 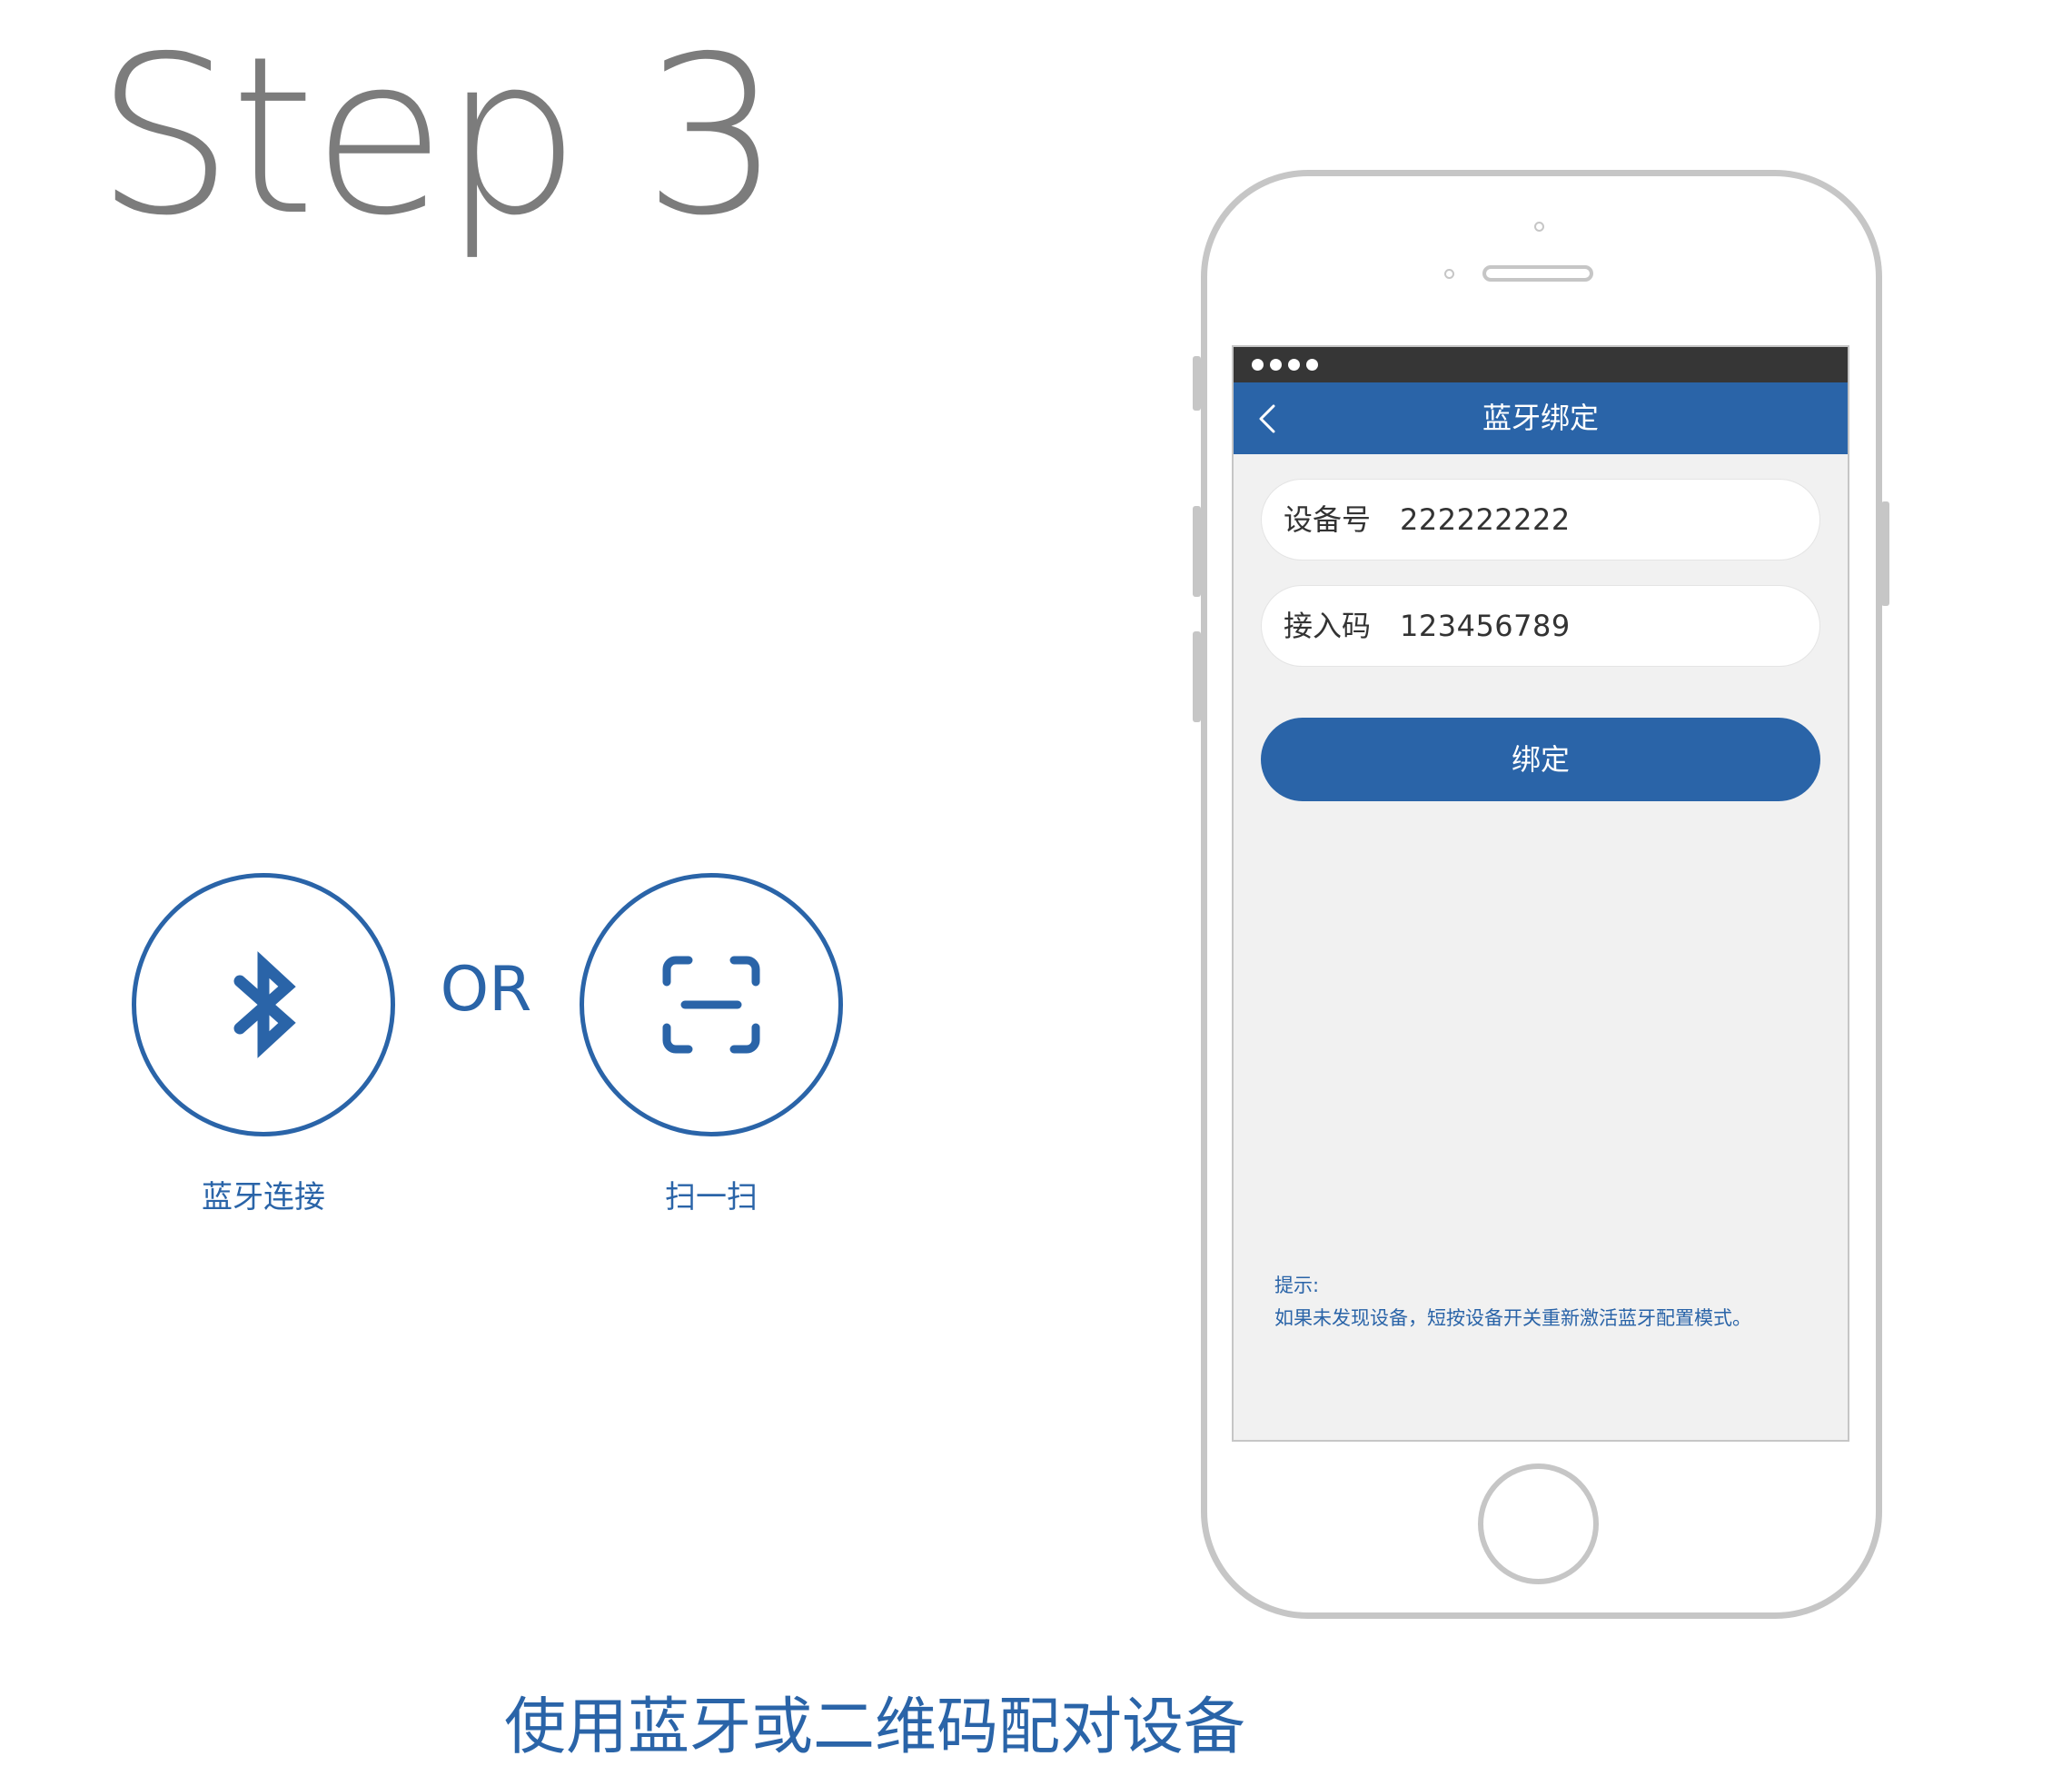 What do you see at coordinates (875, 1727) in the screenshot?
I see `pairing-caption: 使用蓝牙或二维码配对设备` at bounding box center [875, 1727].